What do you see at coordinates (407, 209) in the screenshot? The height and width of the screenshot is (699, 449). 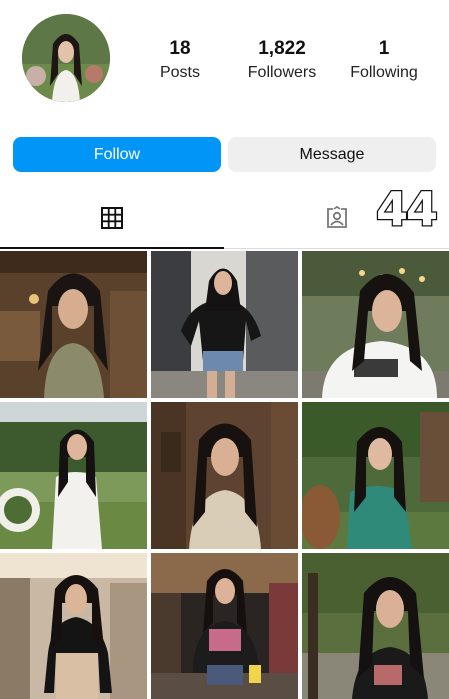 I see `overlay-number: 44` at bounding box center [407, 209].